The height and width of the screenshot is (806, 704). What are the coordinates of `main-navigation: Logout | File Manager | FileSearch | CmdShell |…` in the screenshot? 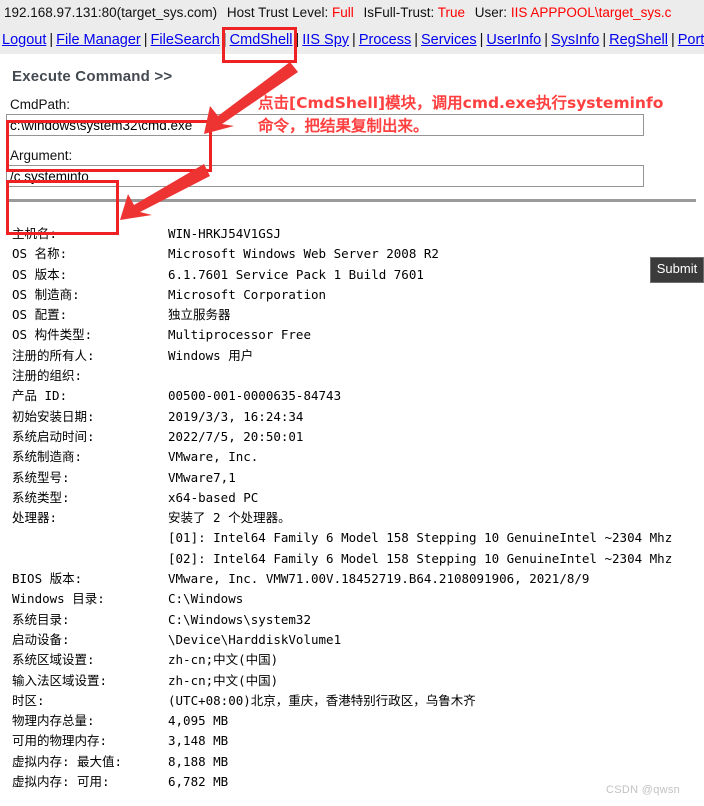 It's located at (352, 40).